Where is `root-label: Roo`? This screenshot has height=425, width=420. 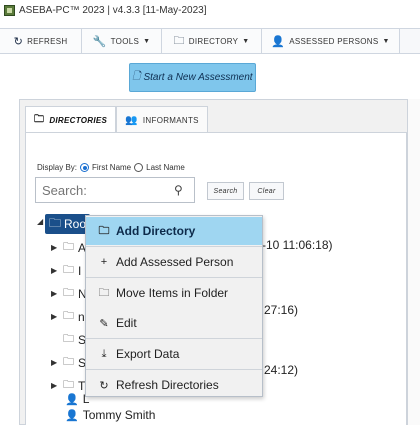 root-label: Roo is located at coordinates (75, 224).